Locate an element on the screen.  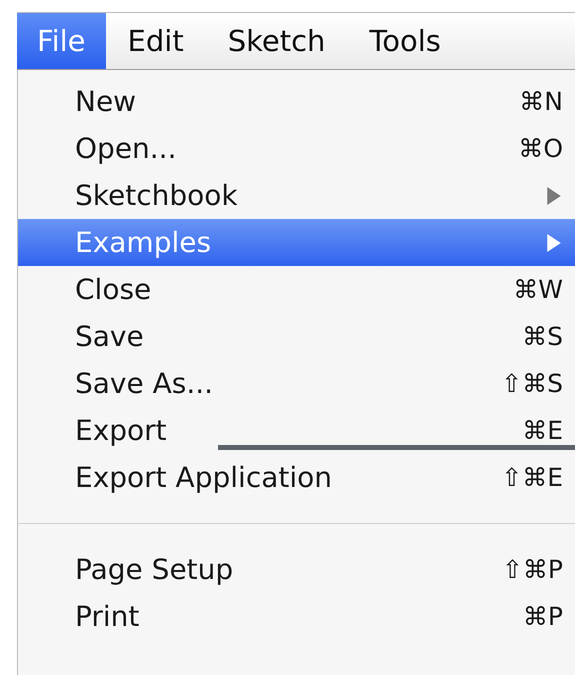
menu-item-label: Close is located at coordinates (113, 289).